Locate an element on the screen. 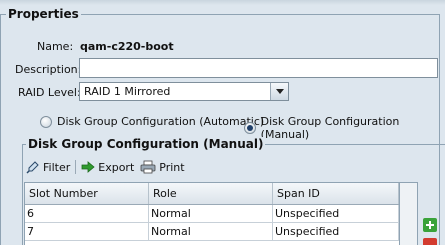  table-row: 7 Normal Unspecified is located at coordinates (221, 232).